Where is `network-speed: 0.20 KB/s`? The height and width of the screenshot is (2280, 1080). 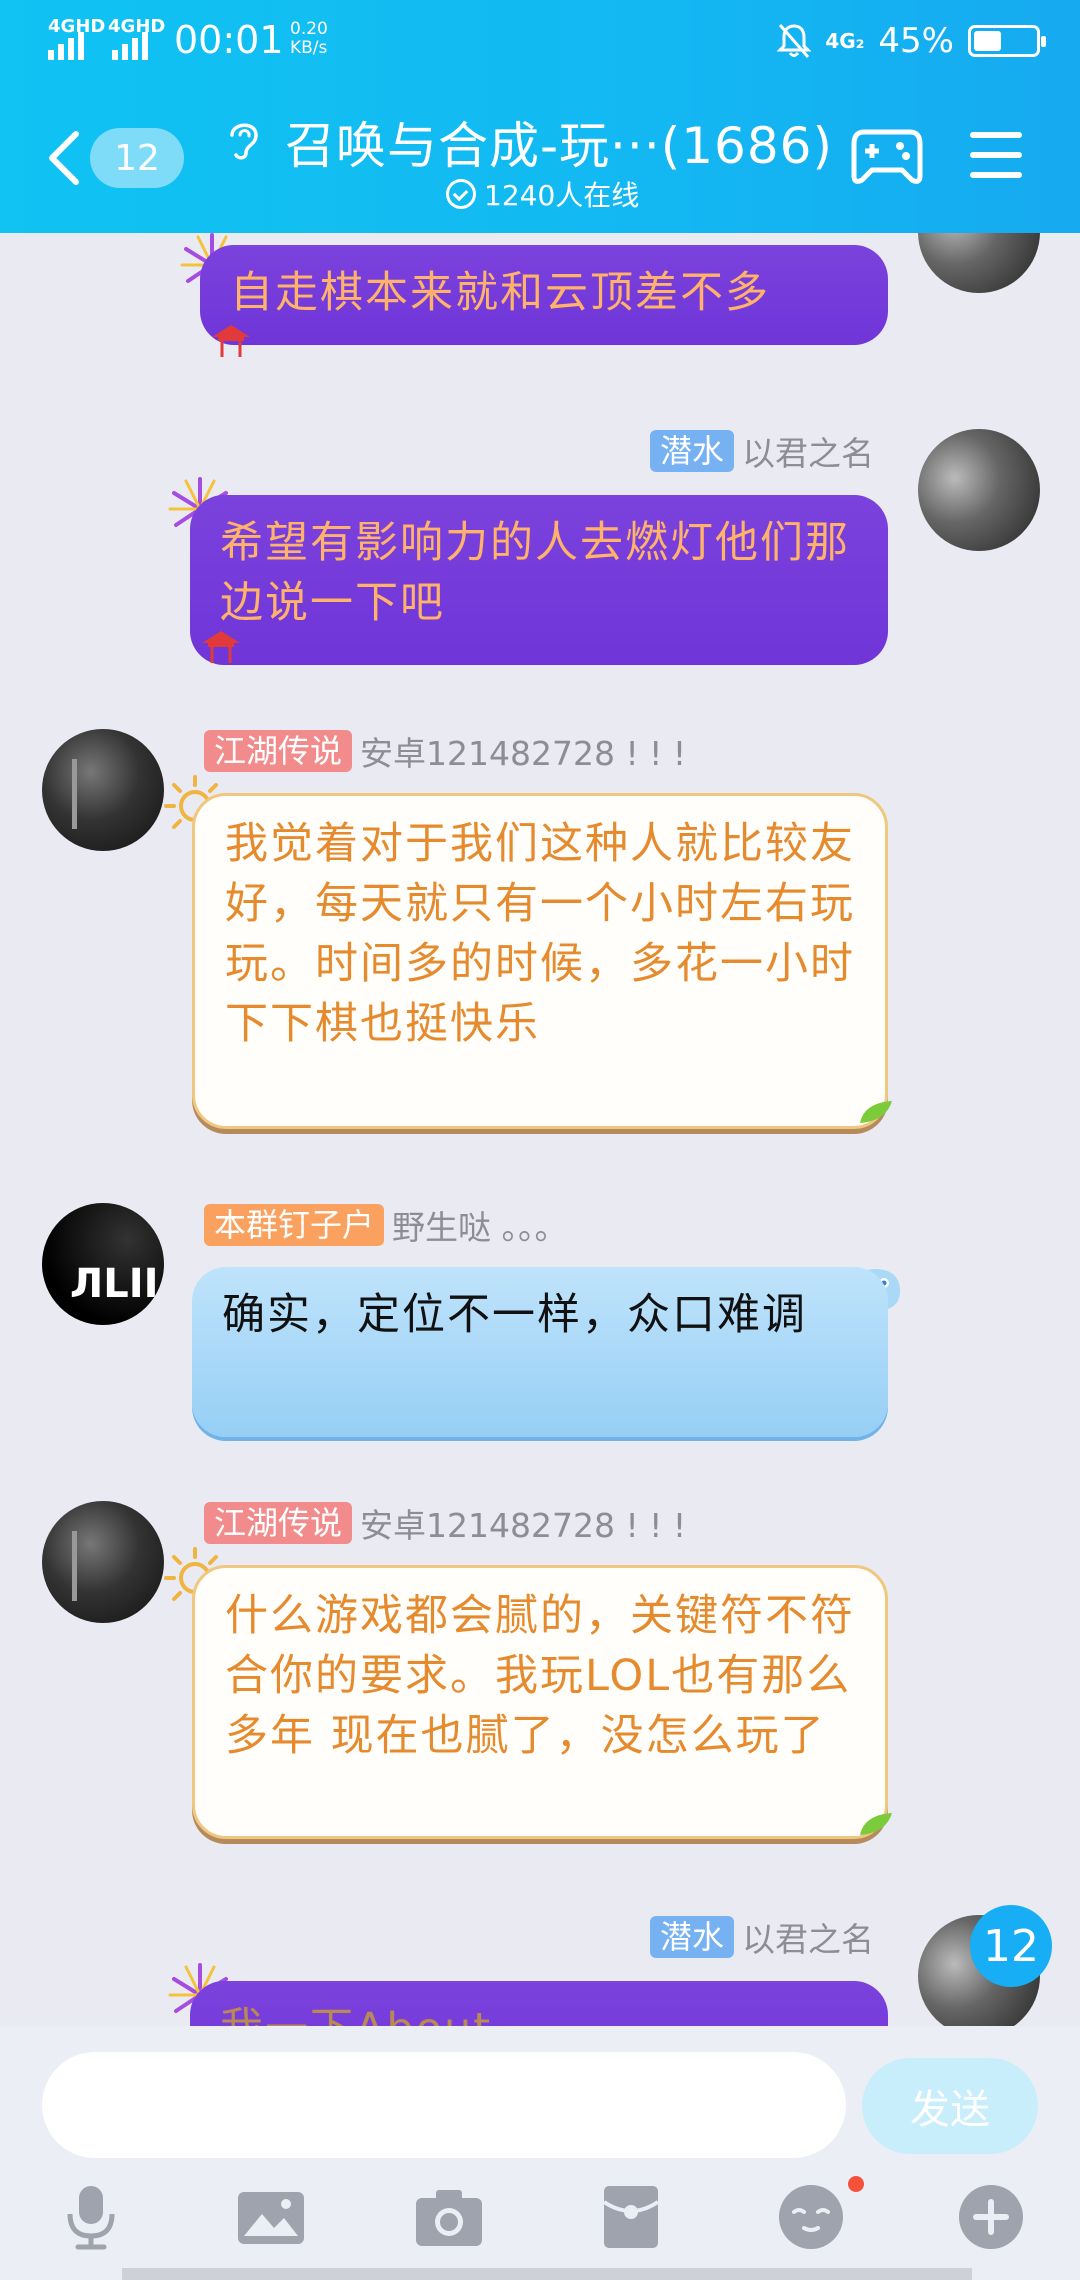
network-speed: 0.20 KB/s is located at coordinates (309, 38).